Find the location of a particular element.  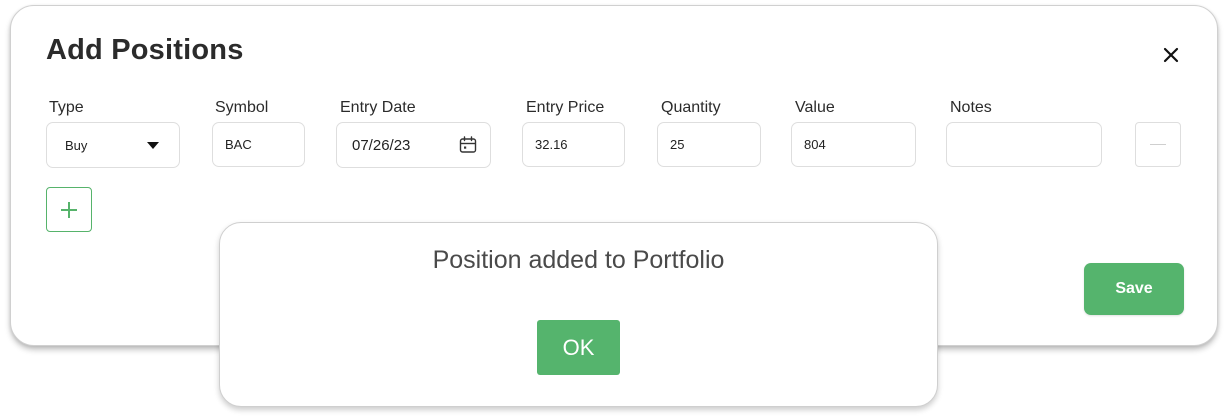

value-label: Value is located at coordinates (815, 107).